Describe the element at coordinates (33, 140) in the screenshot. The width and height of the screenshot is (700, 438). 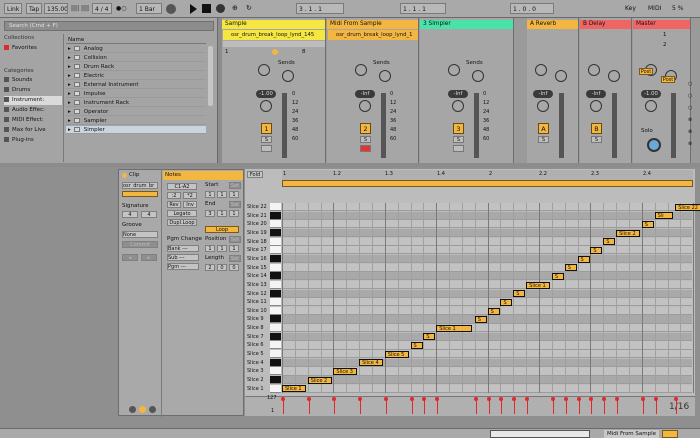
I see `category-plugins: Plug-ins` at that location.